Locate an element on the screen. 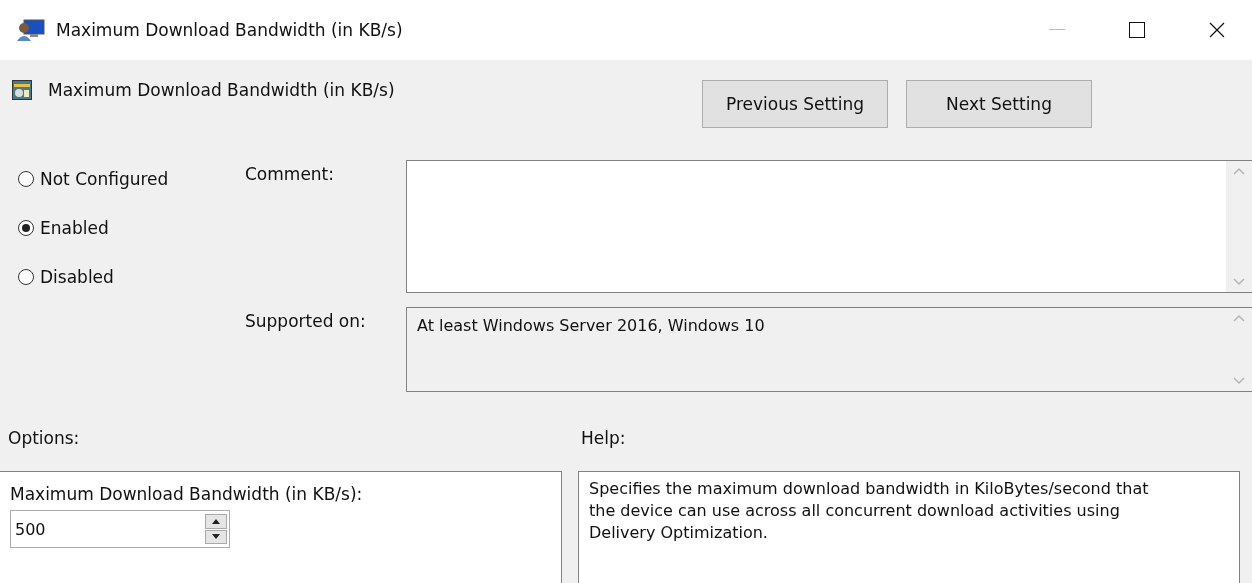 The width and height of the screenshot is (1252, 583). comment-label: Comment: is located at coordinates (290, 174).